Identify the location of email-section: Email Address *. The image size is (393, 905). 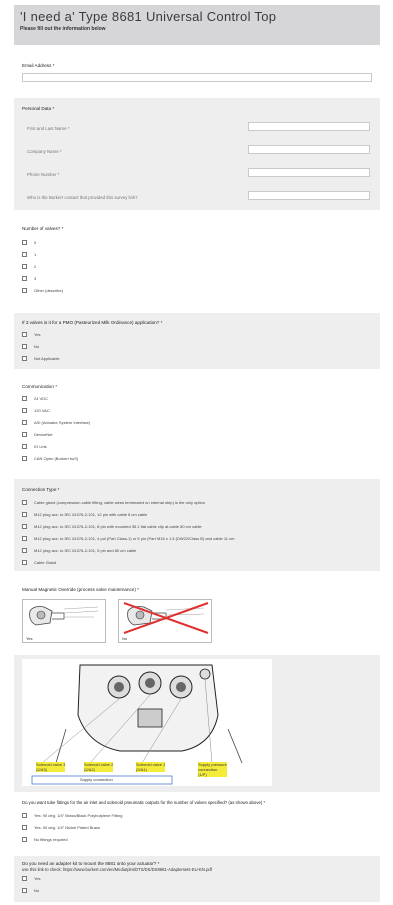
(197, 74).